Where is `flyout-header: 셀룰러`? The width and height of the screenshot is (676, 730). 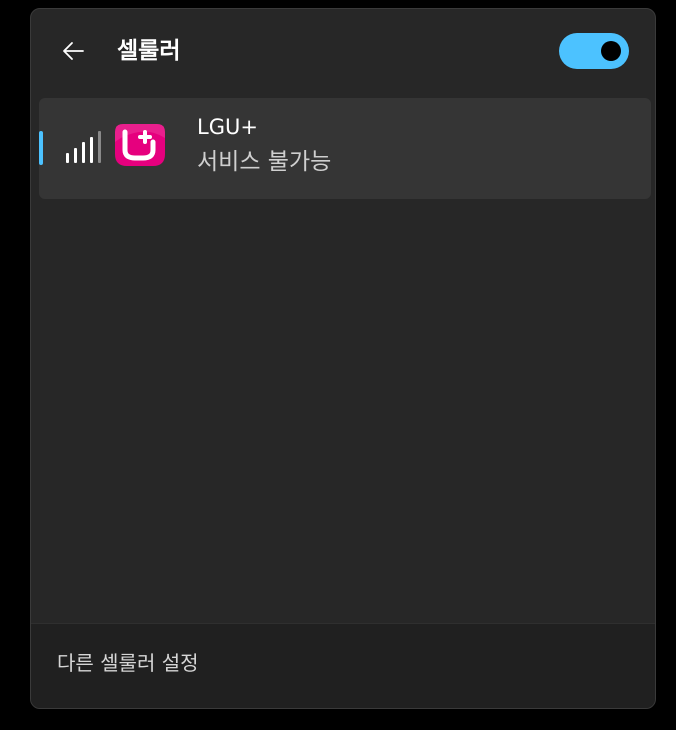
flyout-header: 셀룰러 is located at coordinates (343, 52).